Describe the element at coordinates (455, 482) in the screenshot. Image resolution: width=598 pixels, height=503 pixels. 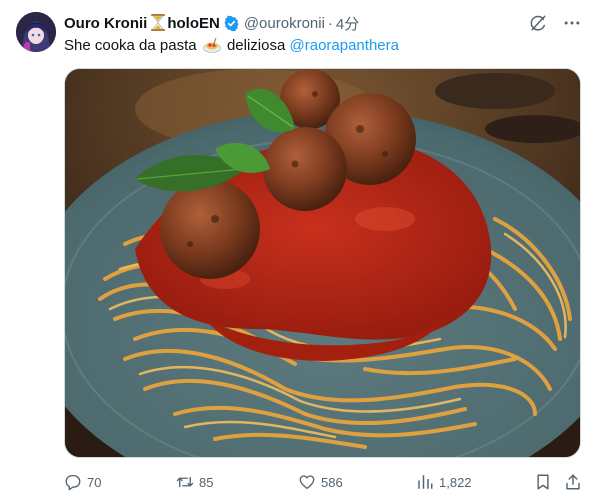
I see `view-count: 1,822` at that location.